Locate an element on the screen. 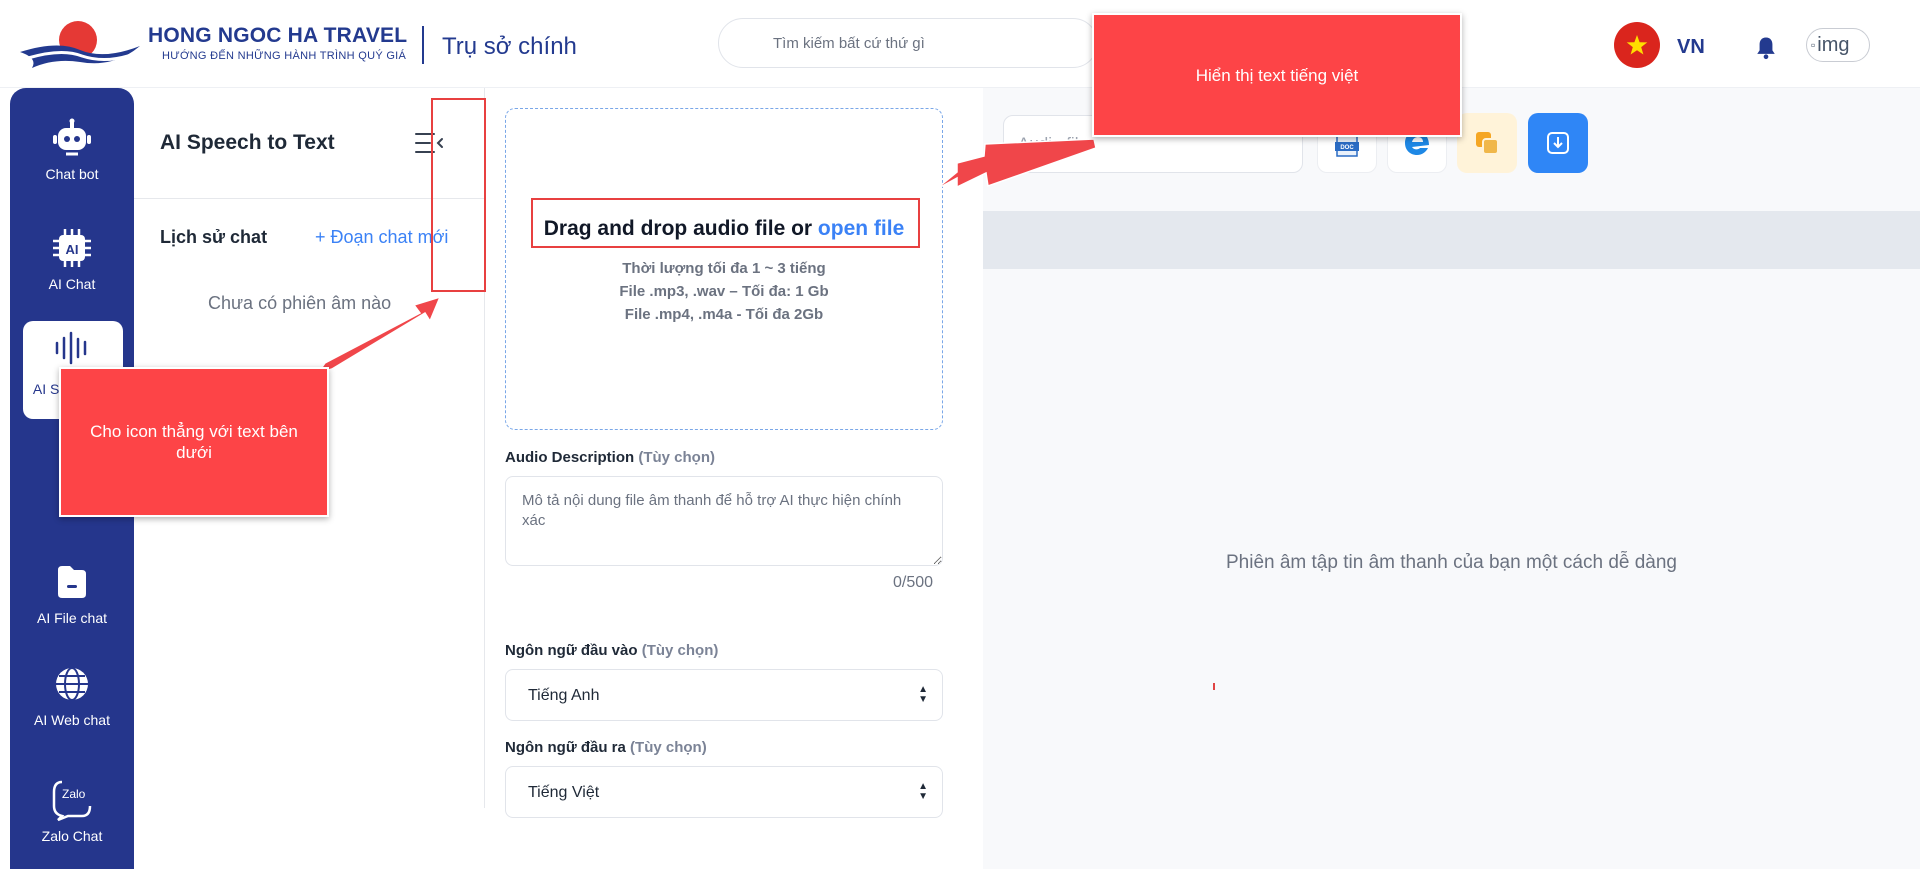  file-icon is located at coordinates (72, 582).